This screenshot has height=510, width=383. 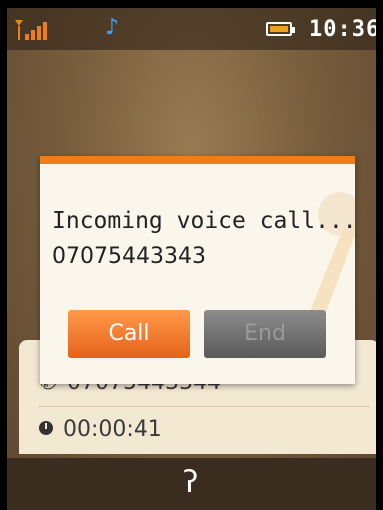 I want to click on call-button: Call, so click(x=129, y=334).